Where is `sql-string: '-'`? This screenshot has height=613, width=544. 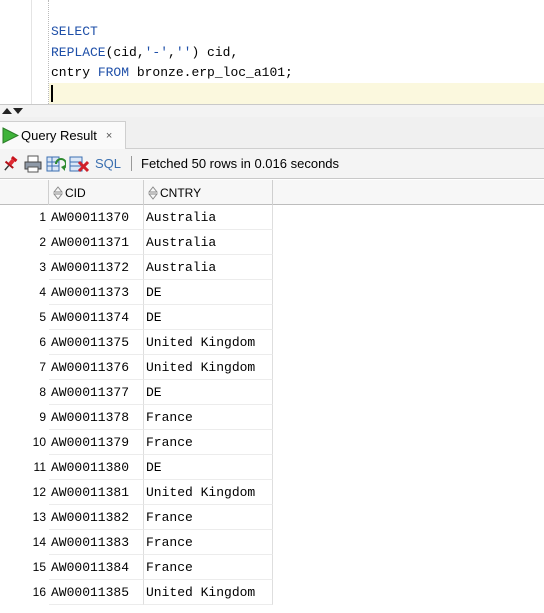
sql-string: '-' is located at coordinates (156, 52).